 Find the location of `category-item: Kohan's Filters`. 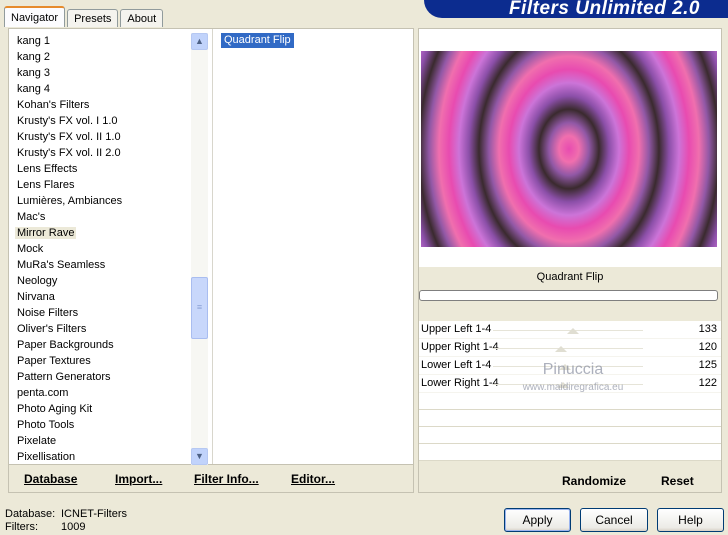

category-item: Kohan's Filters is located at coordinates (100, 105).